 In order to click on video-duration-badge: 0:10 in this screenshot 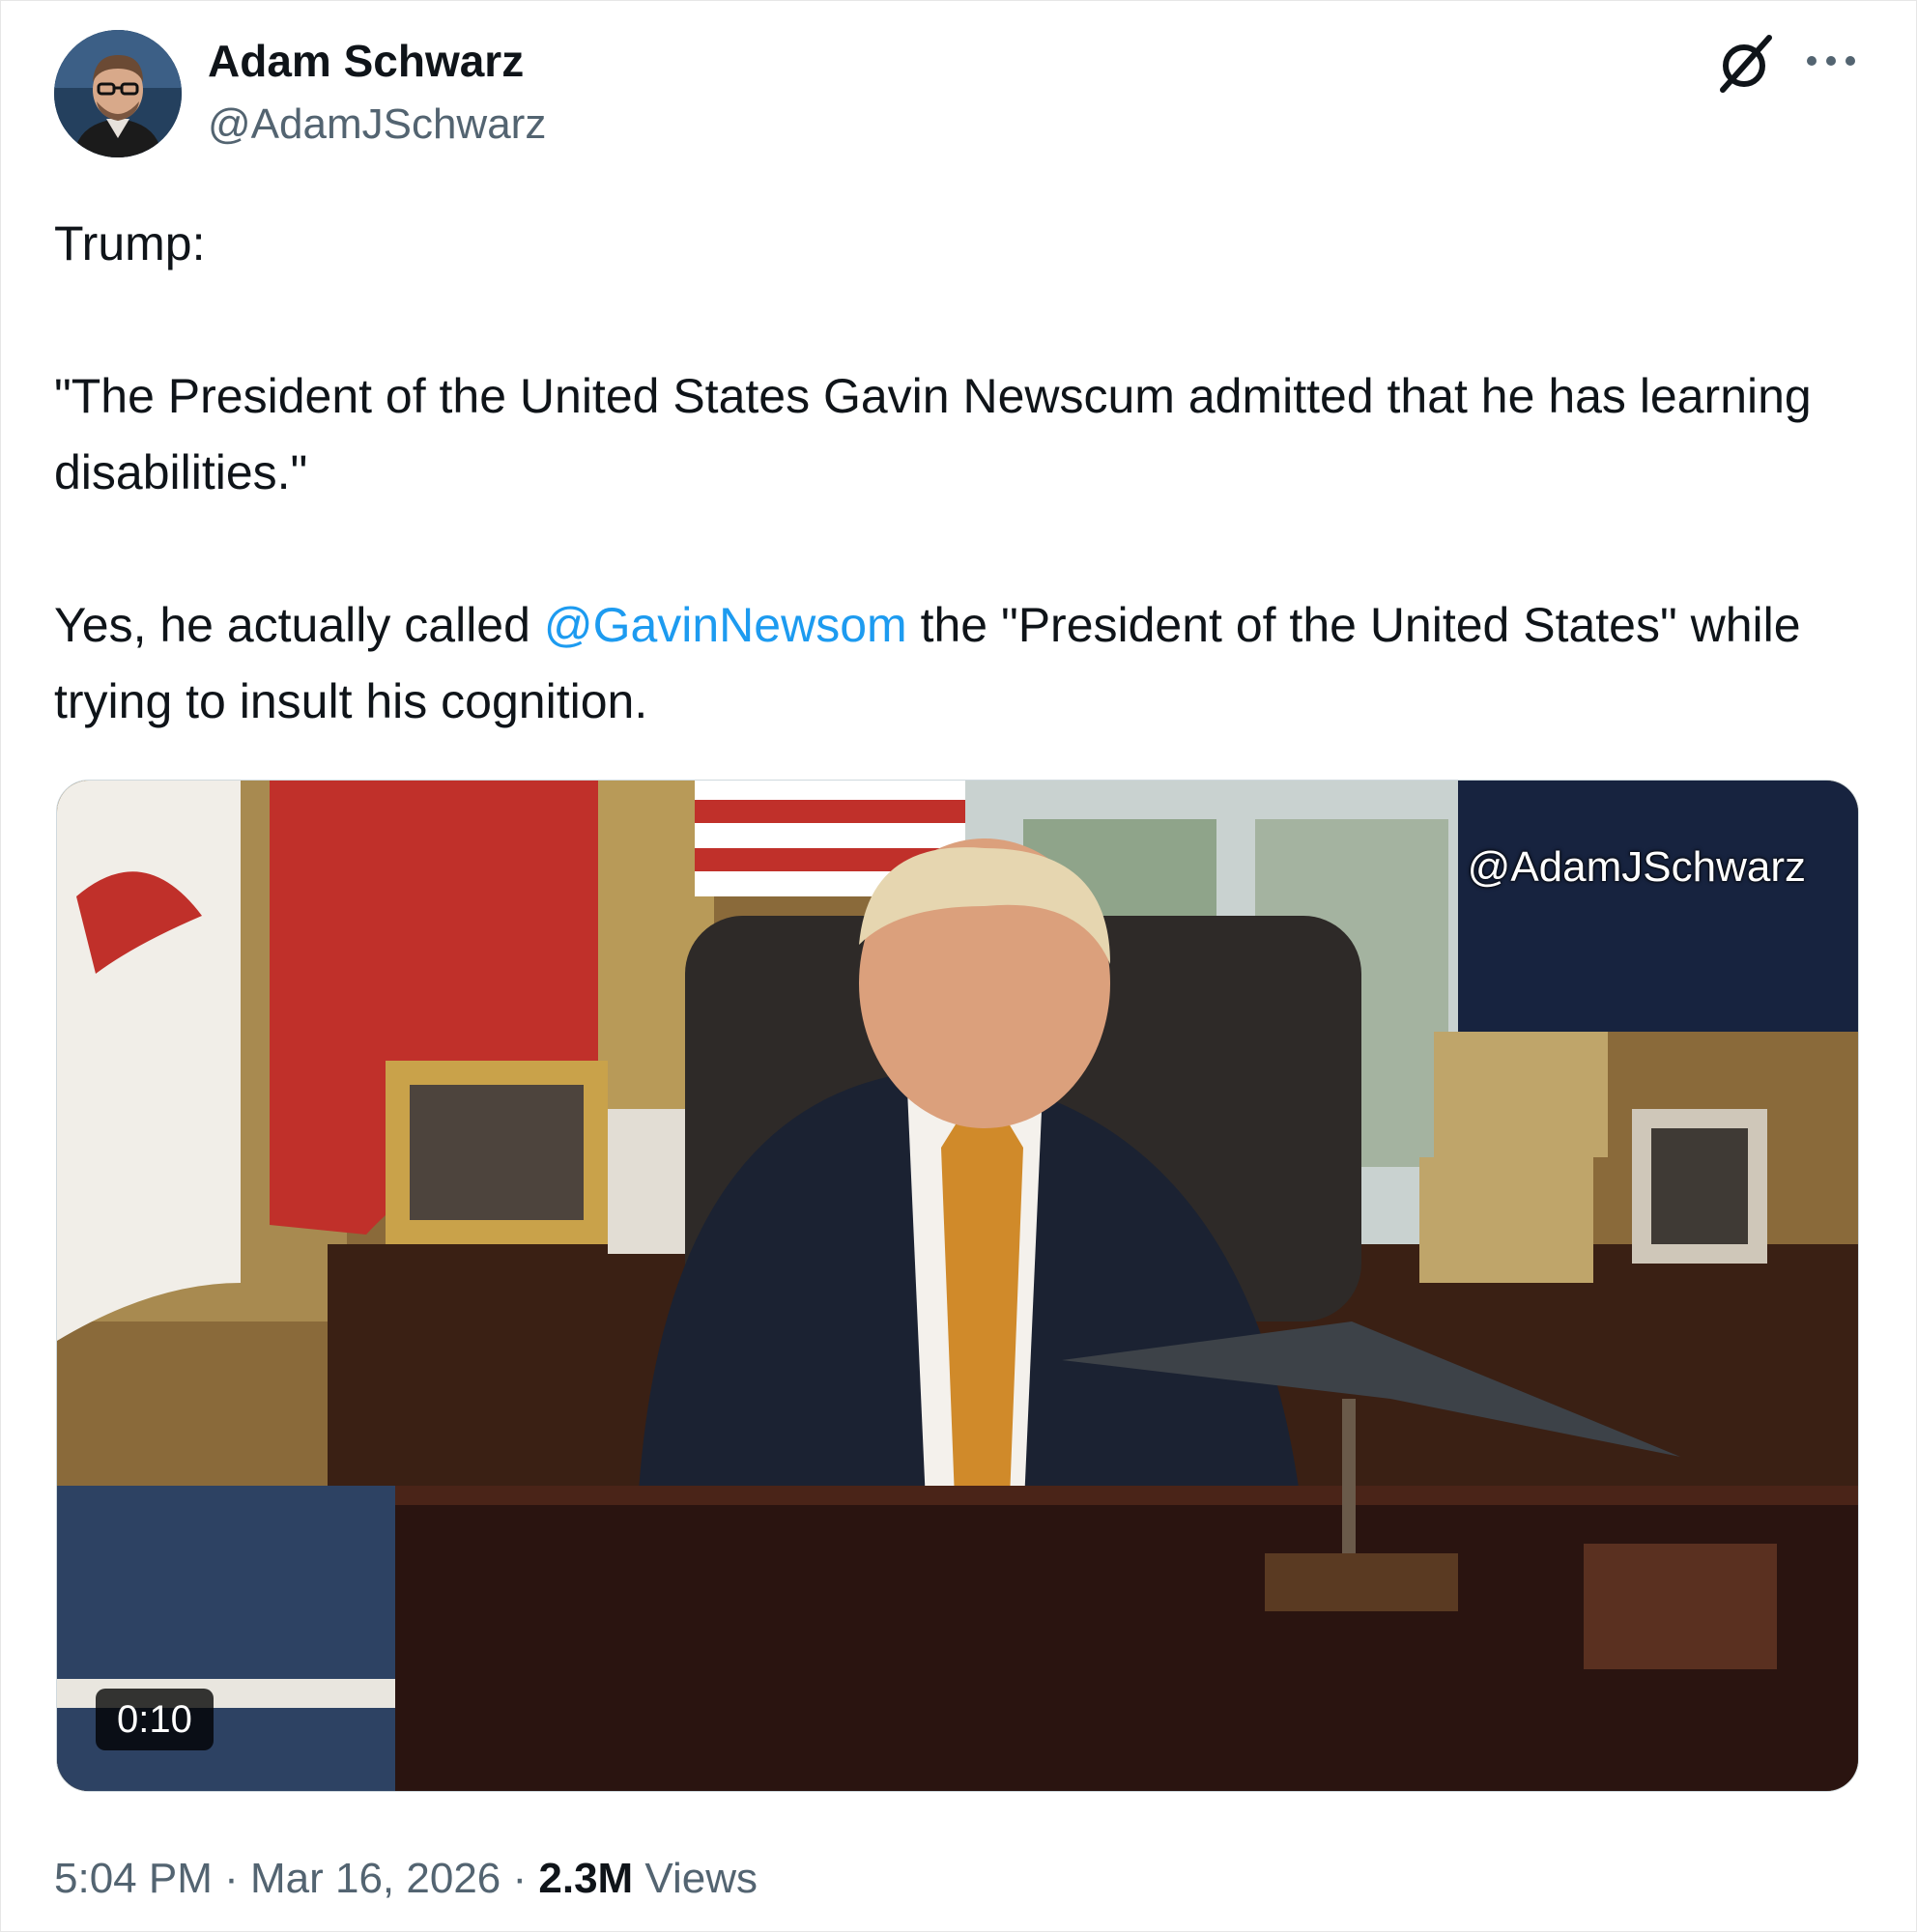, I will do `click(155, 1719)`.